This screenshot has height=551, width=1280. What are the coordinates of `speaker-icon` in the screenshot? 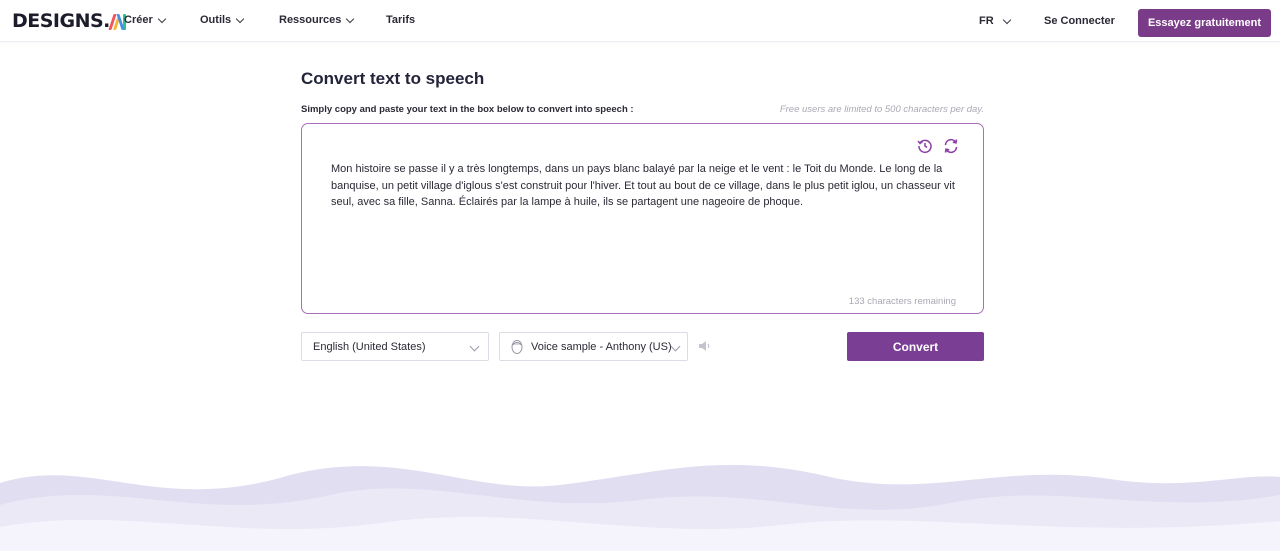 It's located at (705, 346).